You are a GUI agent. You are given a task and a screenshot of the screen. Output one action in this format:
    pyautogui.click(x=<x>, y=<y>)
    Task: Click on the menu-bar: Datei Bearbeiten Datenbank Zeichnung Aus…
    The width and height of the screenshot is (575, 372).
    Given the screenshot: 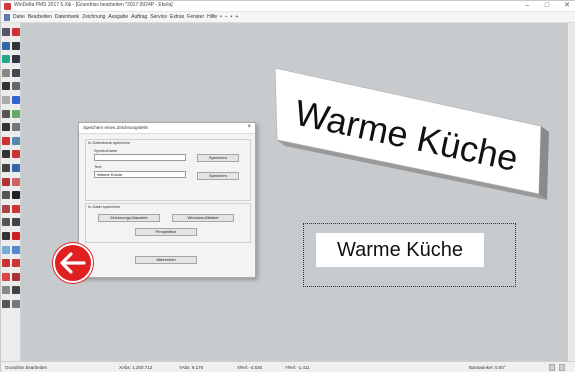 What is the action you would take?
    pyautogui.click(x=288, y=17)
    